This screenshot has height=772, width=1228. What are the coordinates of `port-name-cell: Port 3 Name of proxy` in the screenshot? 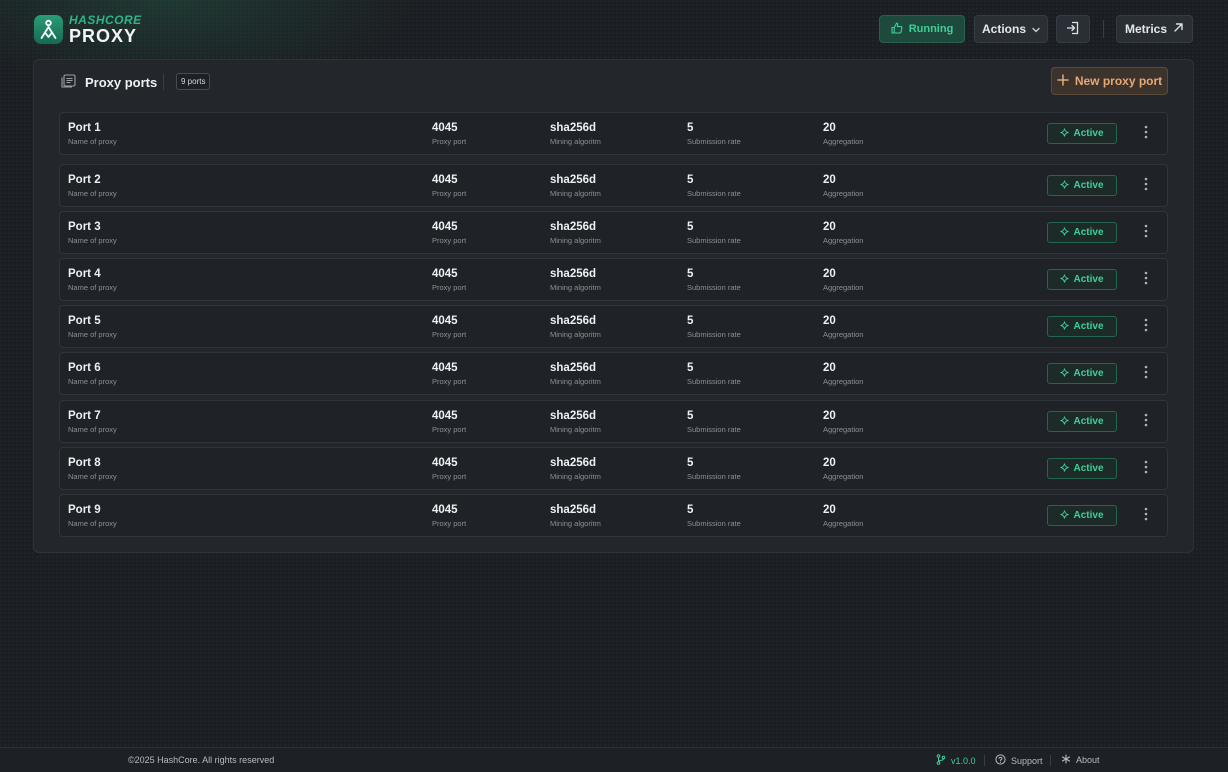 It's located at (92, 233).